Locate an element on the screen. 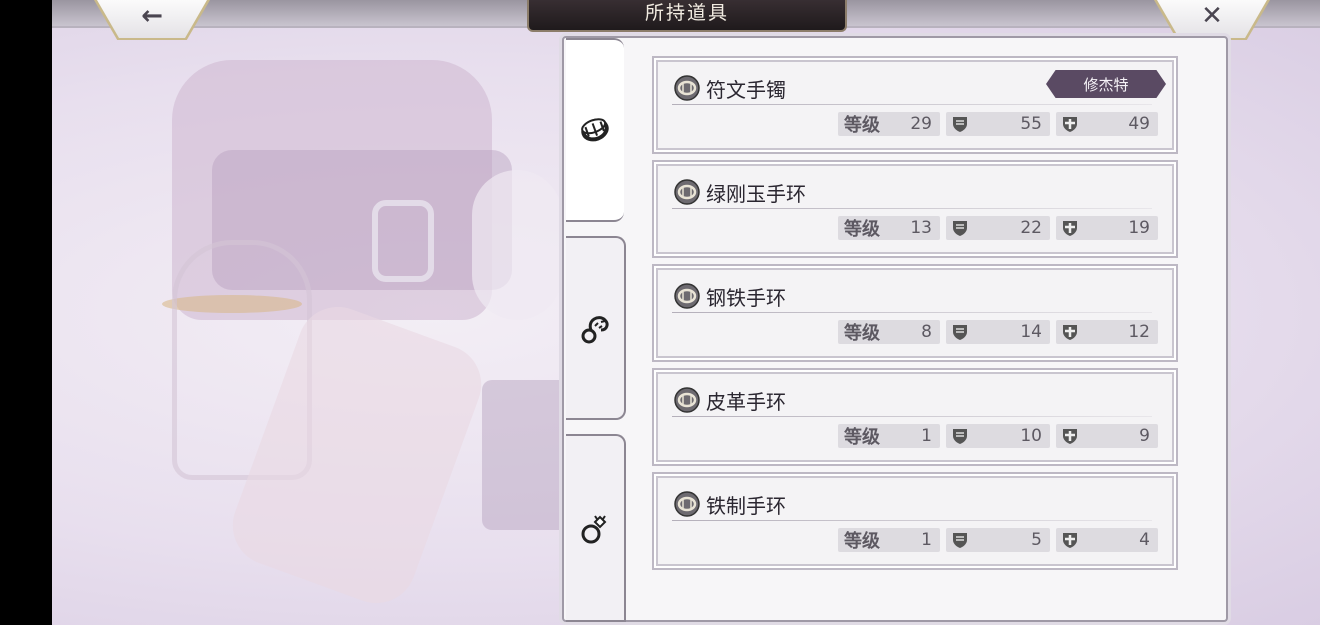  resistance-stat: 19 is located at coordinates (1107, 228).